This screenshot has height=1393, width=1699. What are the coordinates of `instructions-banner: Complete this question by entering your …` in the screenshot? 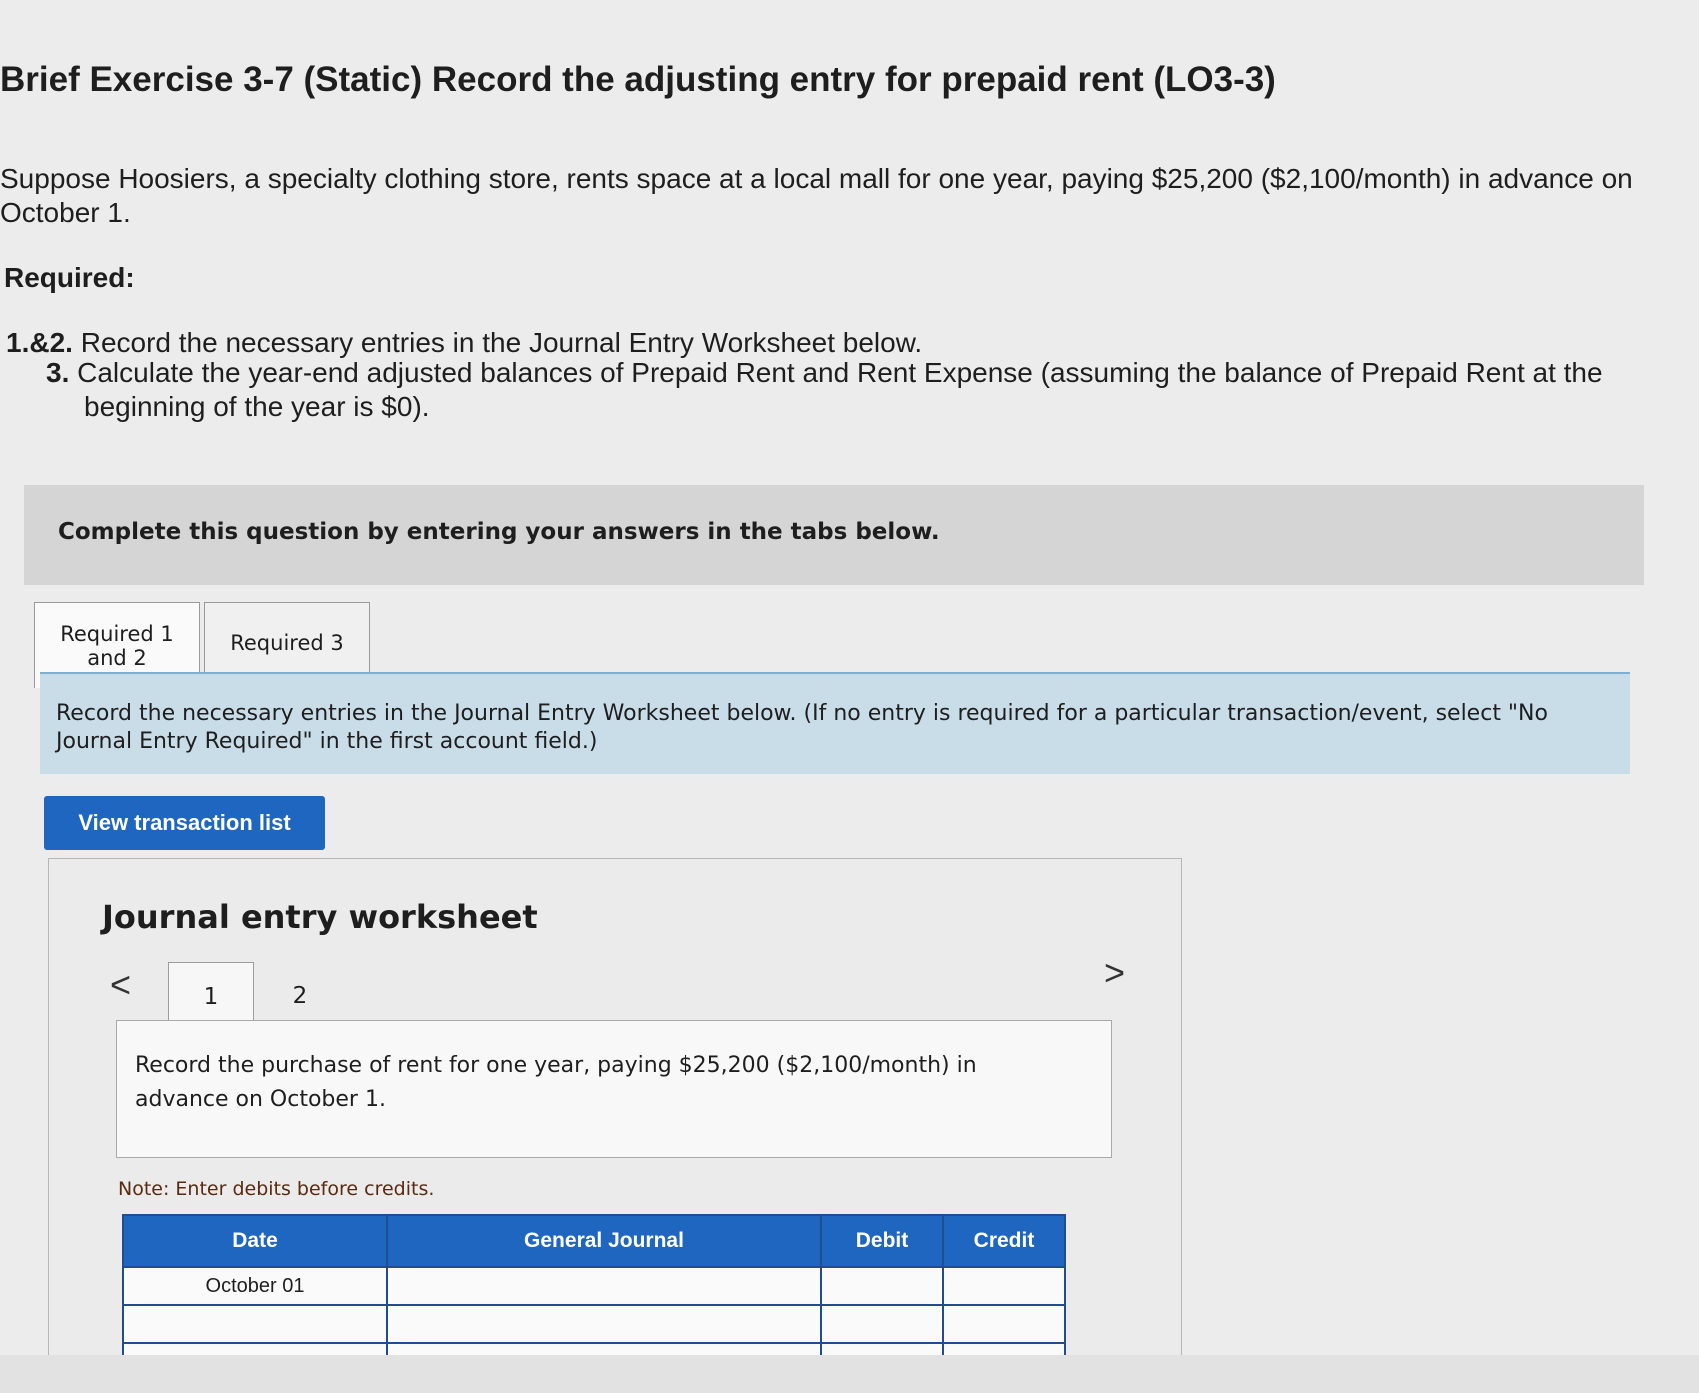 It's located at (834, 535).